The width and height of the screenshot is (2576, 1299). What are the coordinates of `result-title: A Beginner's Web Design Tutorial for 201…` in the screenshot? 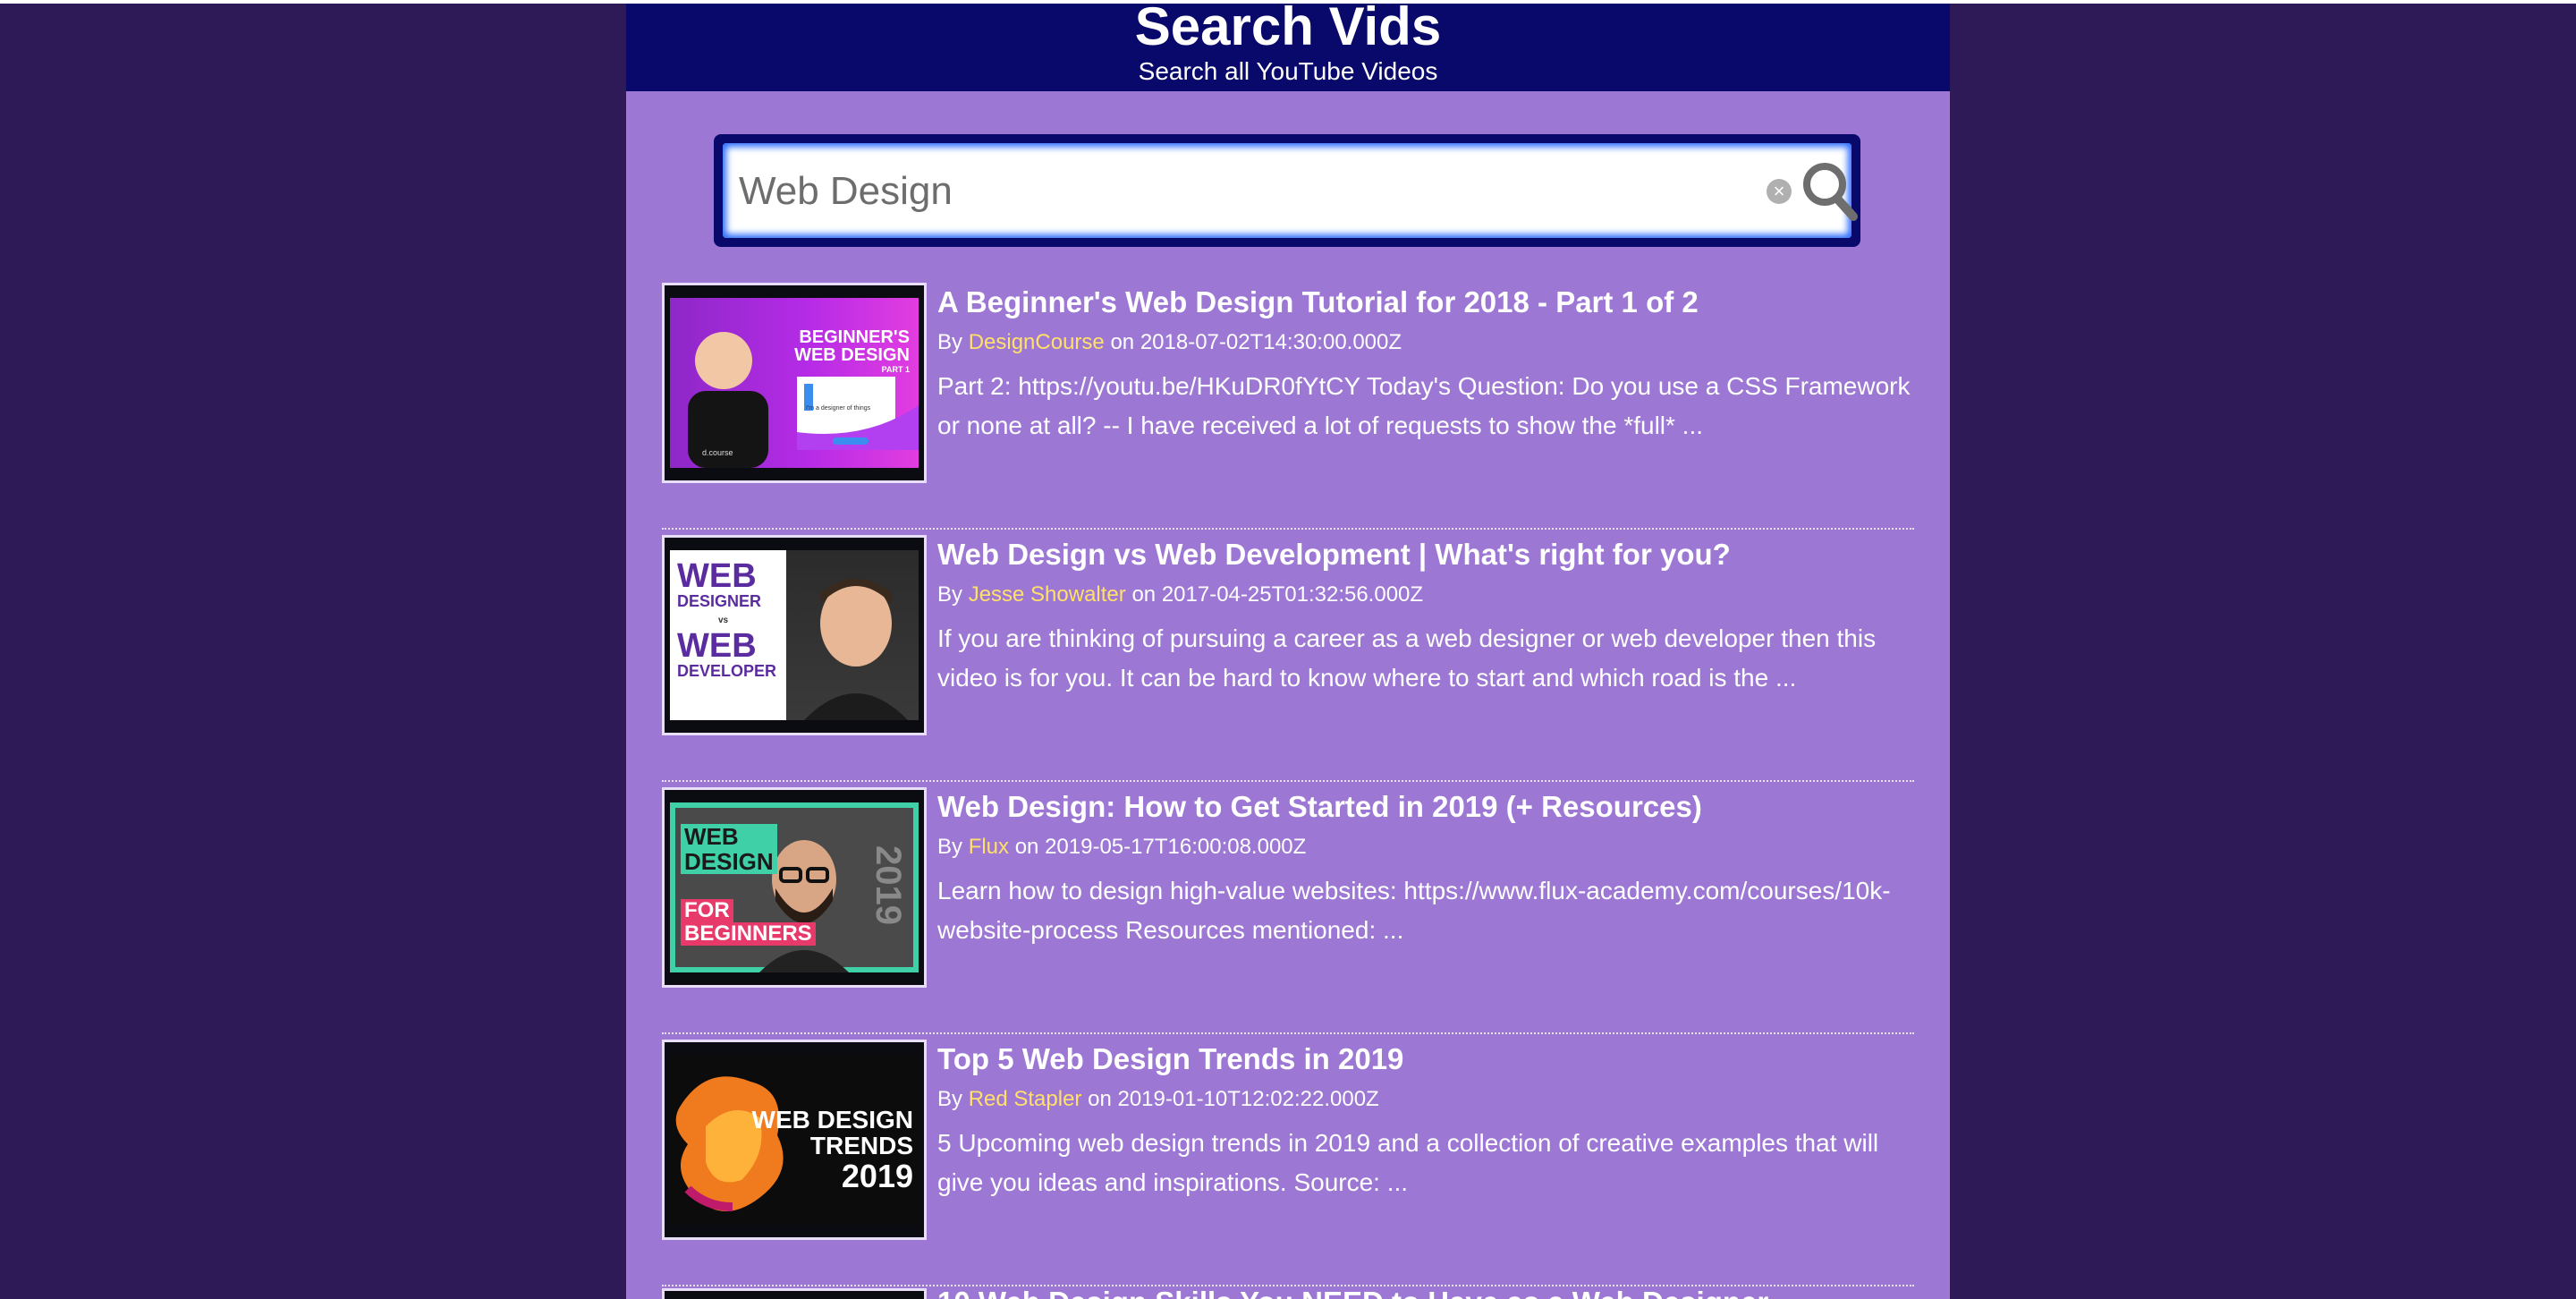 It's located at (1318, 302).